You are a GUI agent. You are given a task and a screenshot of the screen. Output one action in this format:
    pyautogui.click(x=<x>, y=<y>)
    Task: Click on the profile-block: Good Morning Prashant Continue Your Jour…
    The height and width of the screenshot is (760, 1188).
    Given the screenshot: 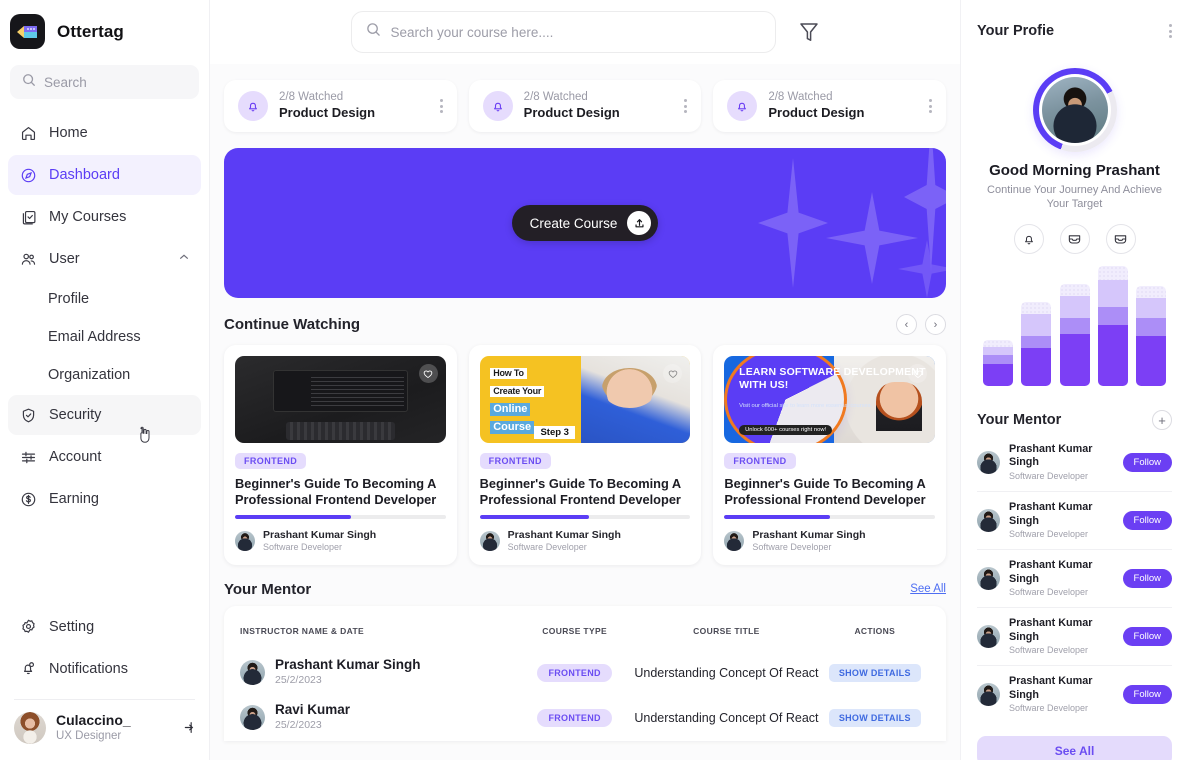 What is the action you would take?
    pyautogui.click(x=1074, y=161)
    